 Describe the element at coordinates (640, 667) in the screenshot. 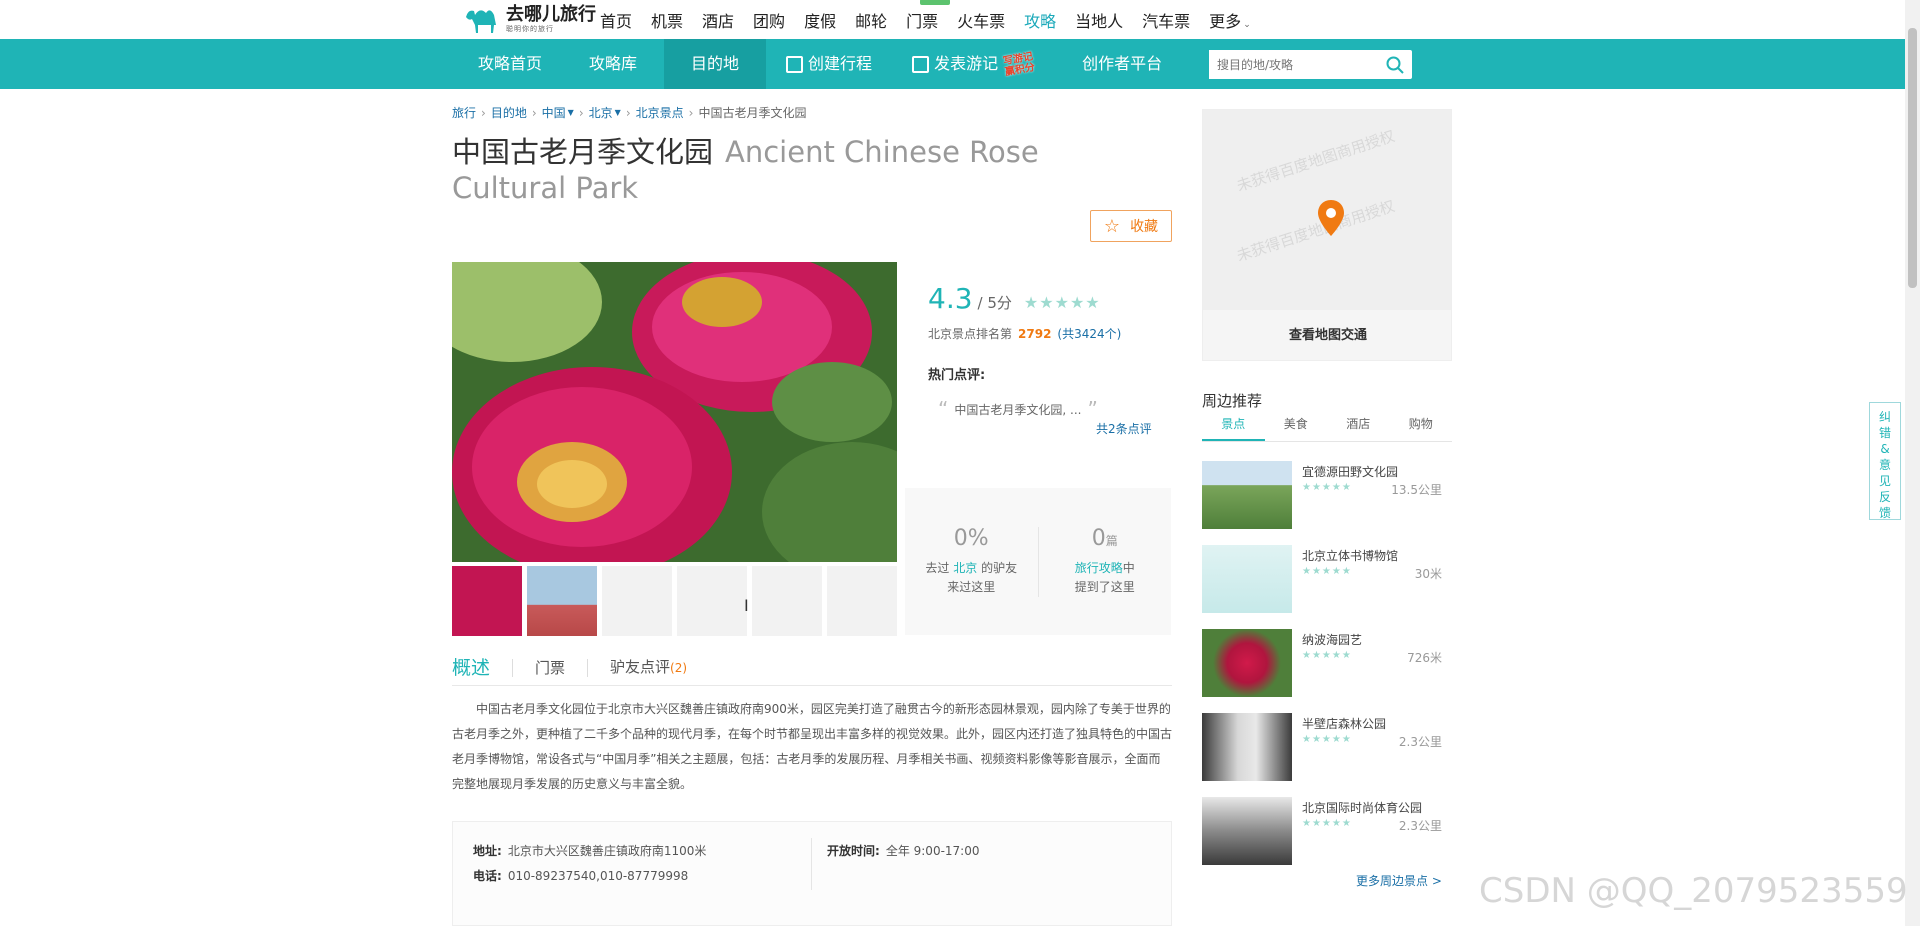

I see `tab-reviews-label: 驴友点评` at that location.